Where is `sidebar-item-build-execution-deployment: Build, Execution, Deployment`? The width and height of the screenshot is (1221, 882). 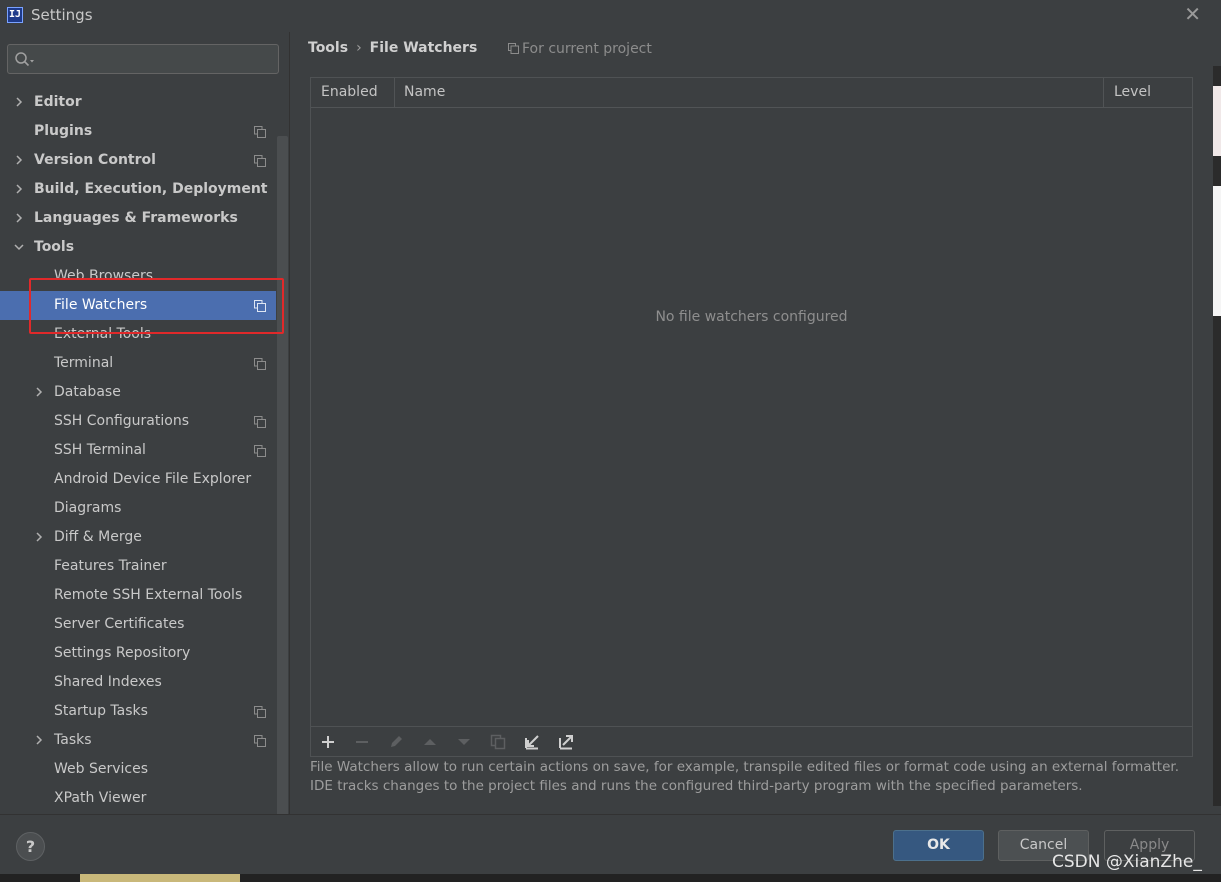 sidebar-item-build-execution-deployment: Build, Execution, Deployment is located at coordinates (138, 189).